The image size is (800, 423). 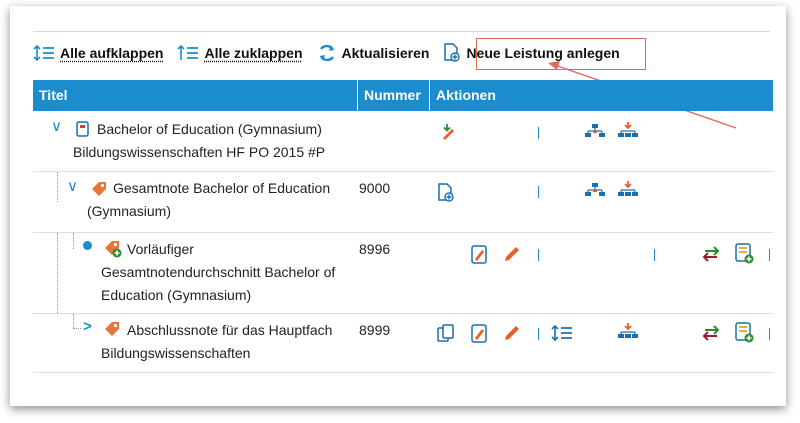 What do you see at coordinates (561, 54) in the screenshot?
I see `highlight-box` at bounding box center [561, 54].